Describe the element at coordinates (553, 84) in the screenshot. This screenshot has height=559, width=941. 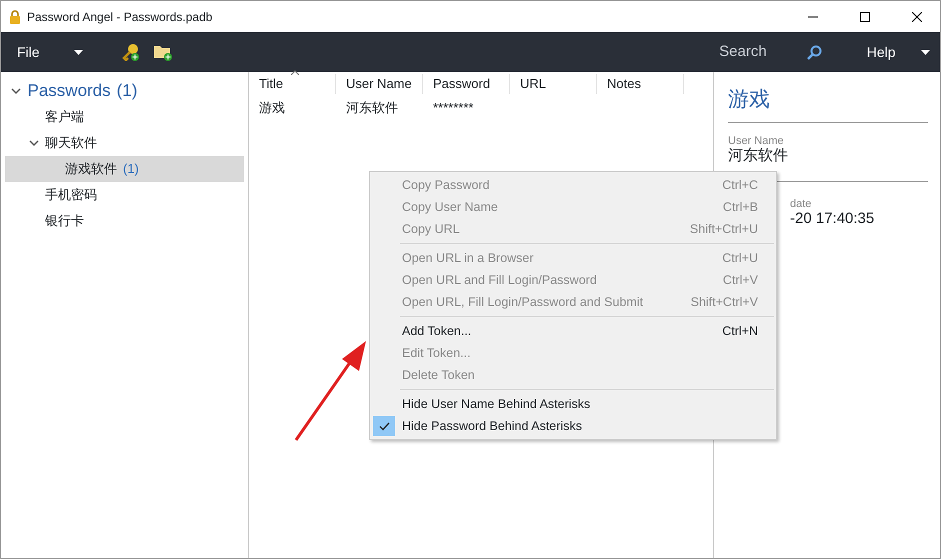
I see `column-header: URL` at that location.